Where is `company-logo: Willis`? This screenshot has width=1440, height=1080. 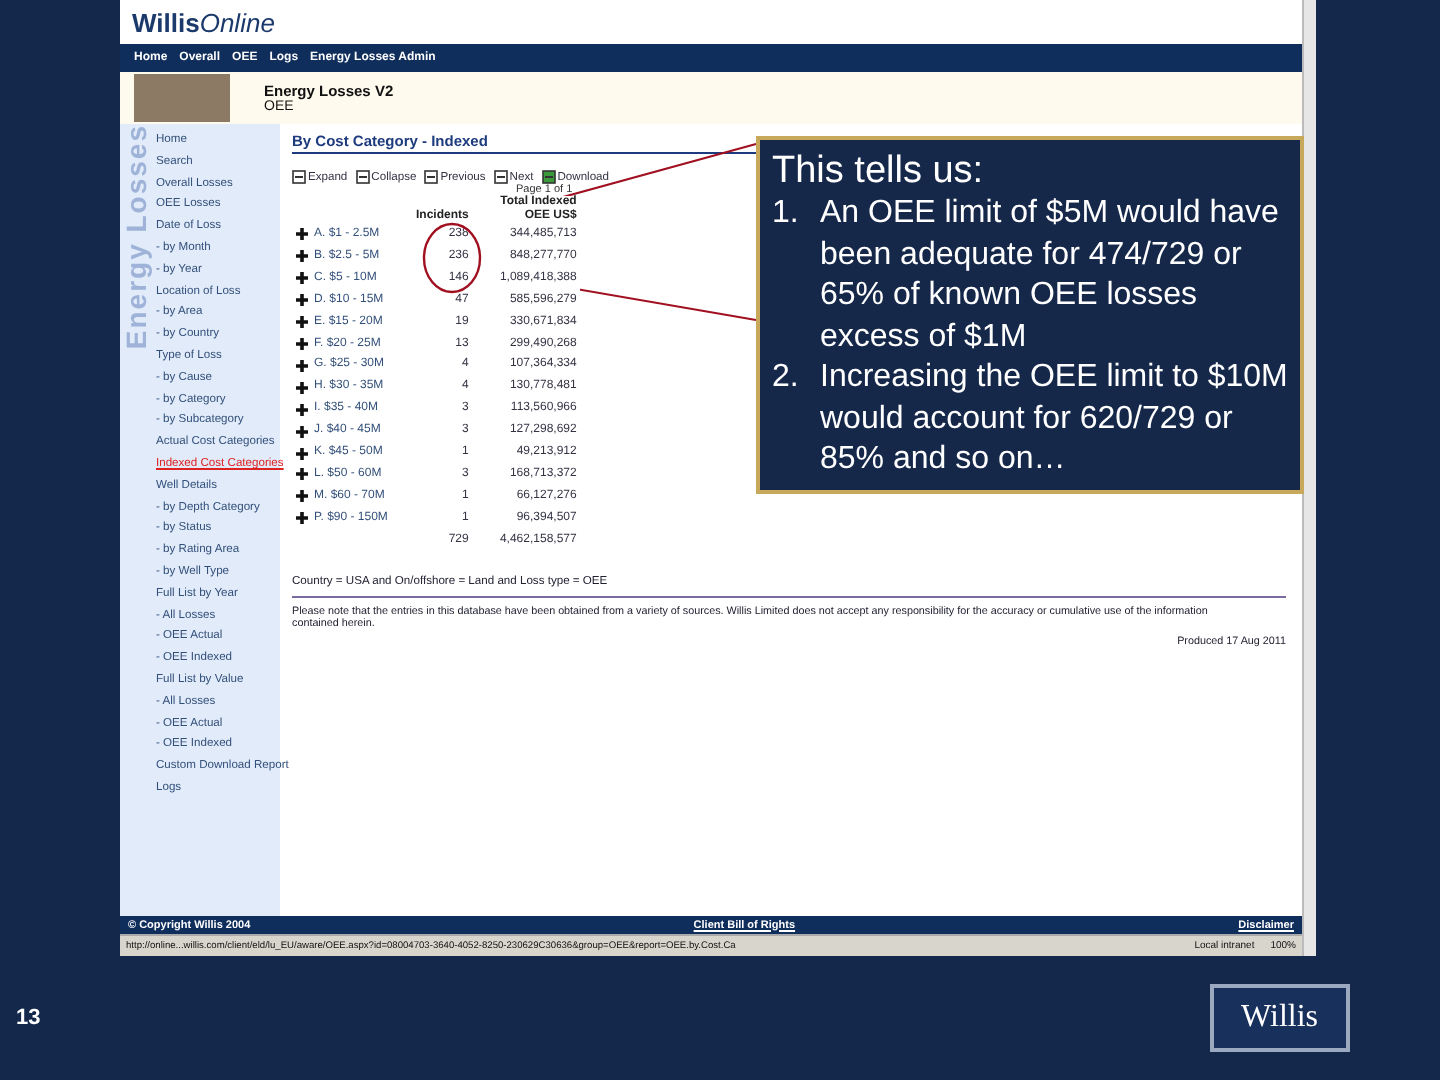 company-logo: Willis is located at coordinates (1279, 1018).